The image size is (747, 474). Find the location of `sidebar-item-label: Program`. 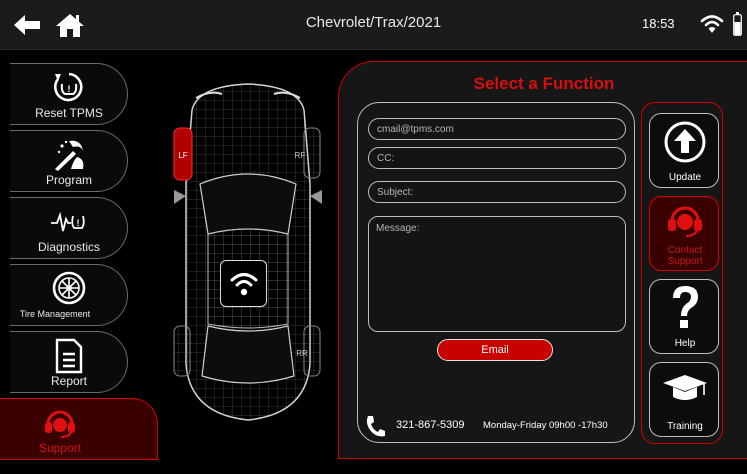

sidebar-item-label: Program is located at coordinates (68, 180).